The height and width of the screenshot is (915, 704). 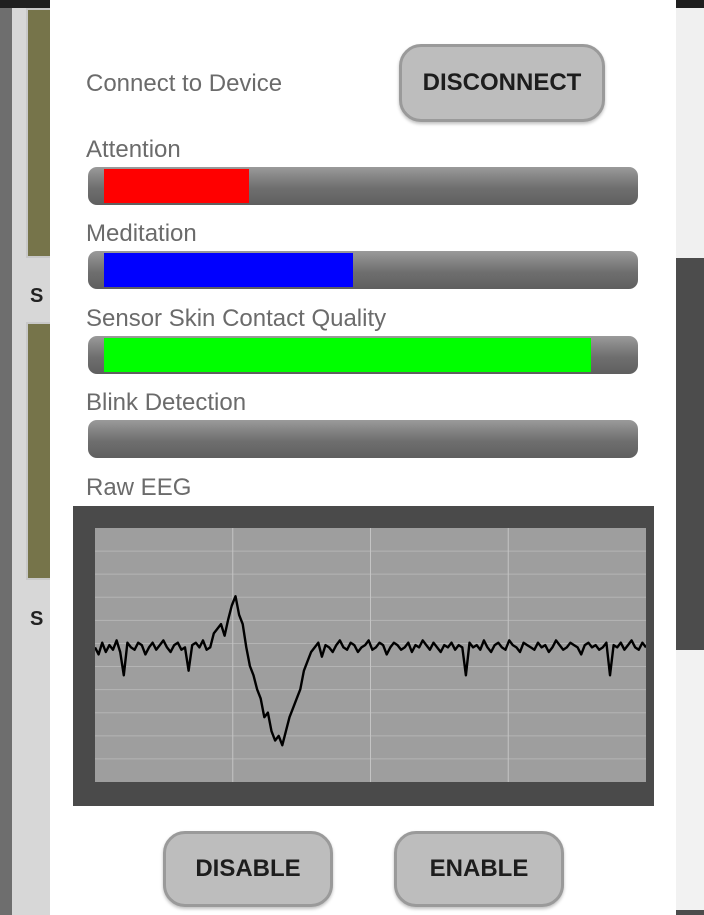 I want to click on disconnect-button: DISCONNECT, so click(x=502, y=83).